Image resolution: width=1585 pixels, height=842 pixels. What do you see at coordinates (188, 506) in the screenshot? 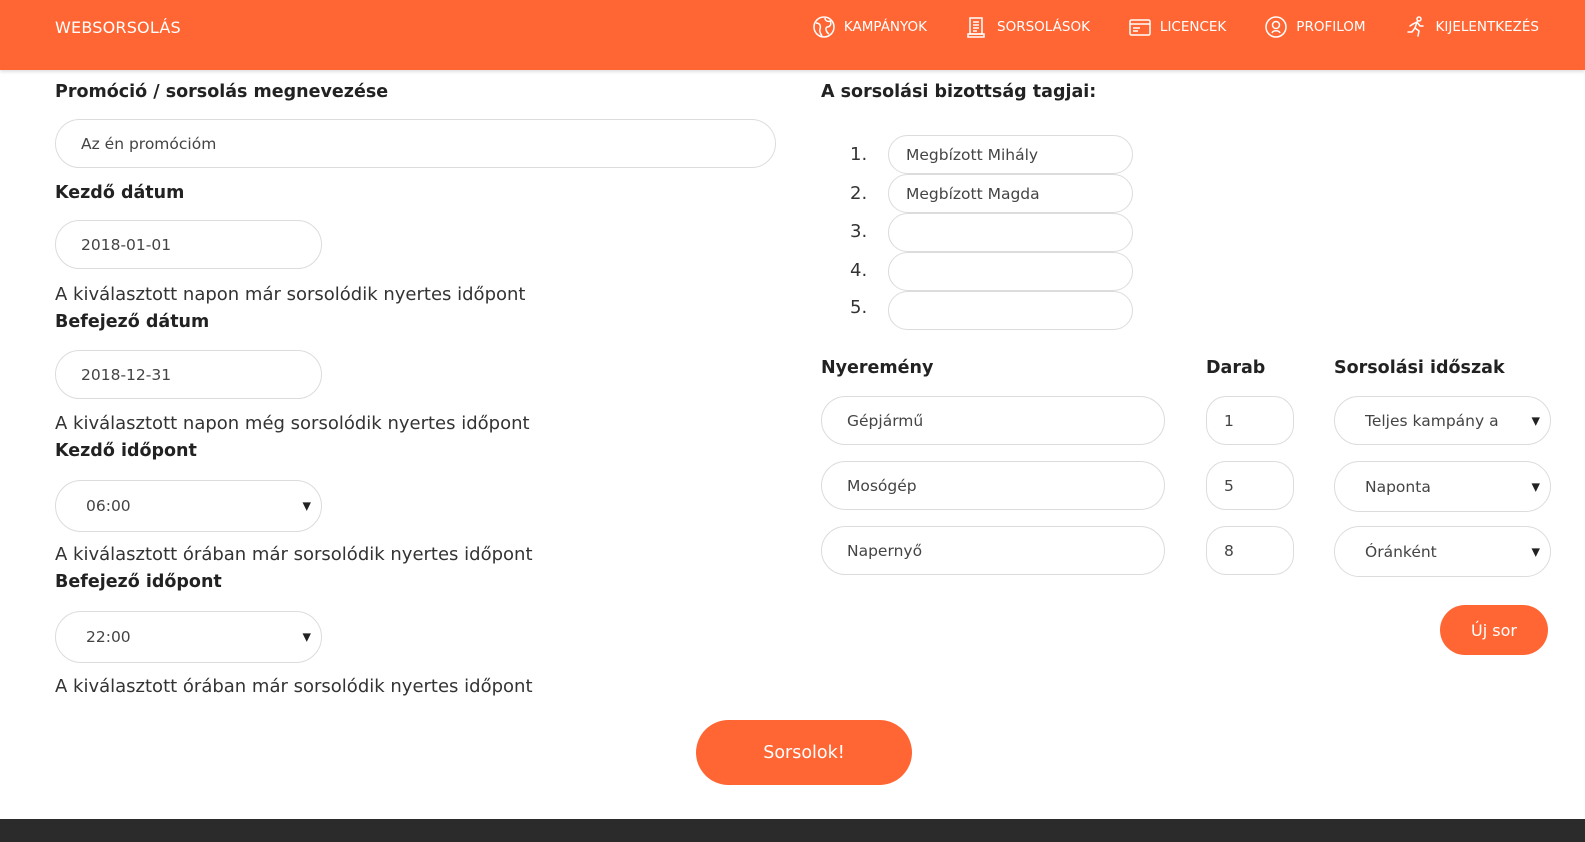
I see `start-time-select: 06:00 ▼` at bounding box center [188, 506].